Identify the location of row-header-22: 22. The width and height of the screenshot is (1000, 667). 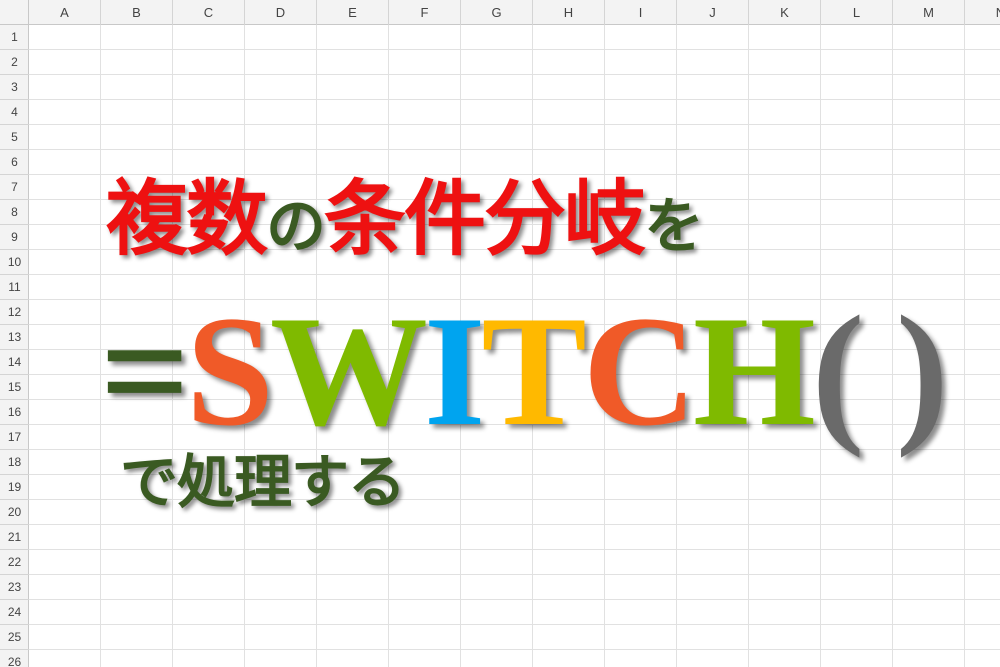
(14, 562).